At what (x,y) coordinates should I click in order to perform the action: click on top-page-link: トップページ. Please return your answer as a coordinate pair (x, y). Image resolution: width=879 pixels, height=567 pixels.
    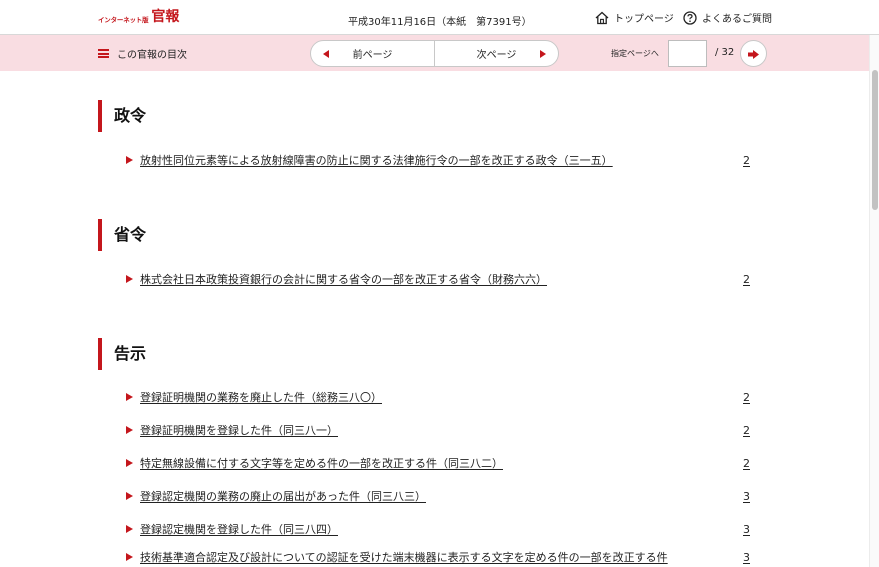
    Looking at the image, I should click on (634, 17).